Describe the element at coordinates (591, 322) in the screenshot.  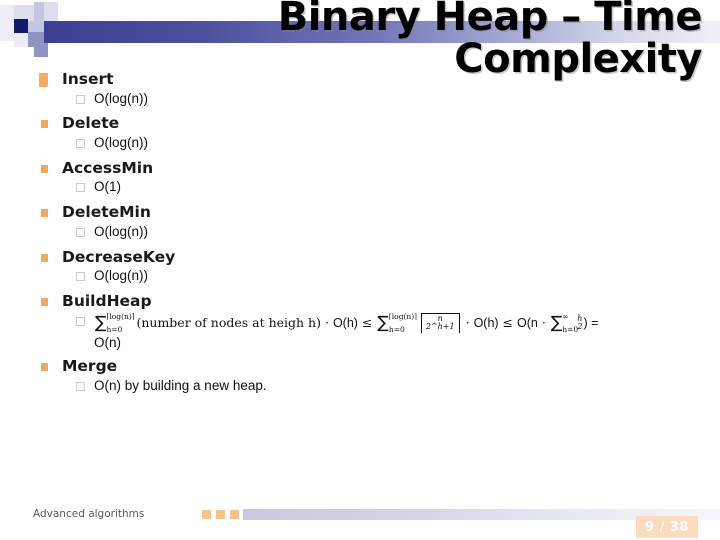
I see `formula-o-close: ) =` at that location.